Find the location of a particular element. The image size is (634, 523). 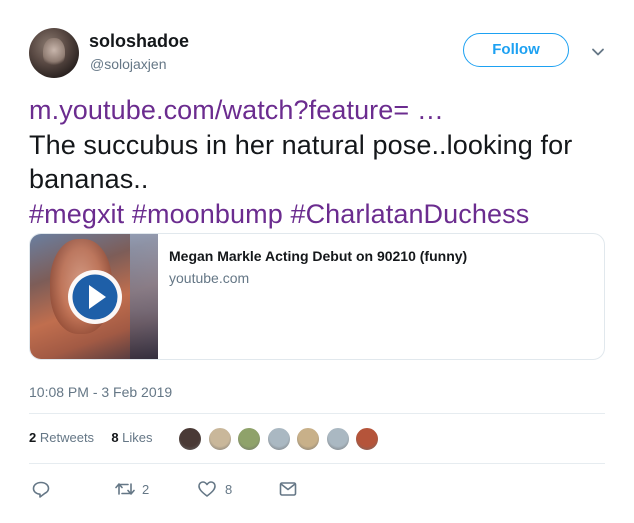

chevron-down-icon is located at coordinates (598, 52).